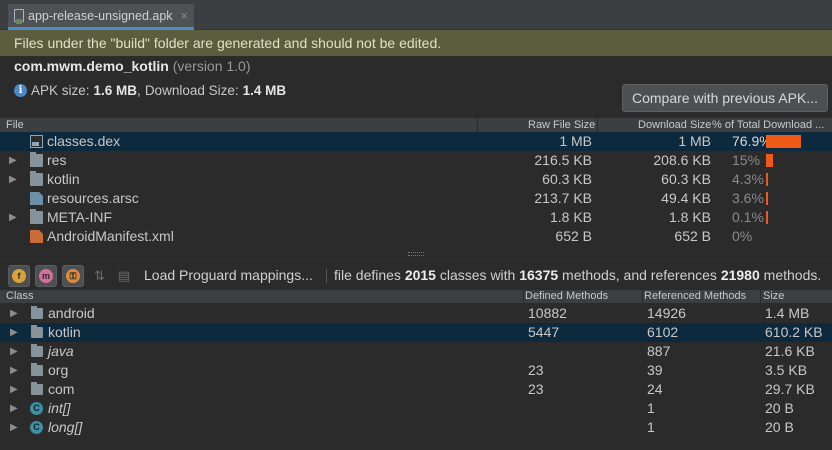 The width and height of the screenshot is (832, 450). I want to click on f-icon: f, so click(19, 276).